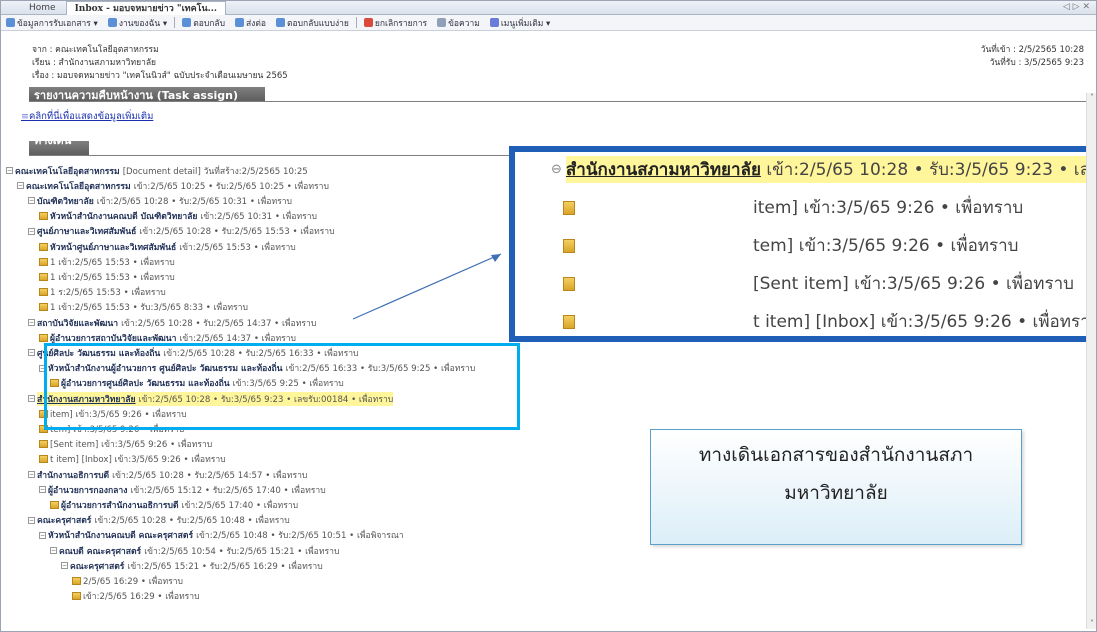  I want to click on tree-node-name: ผู้อำนวยการกองกลาง, so click(87, 491).